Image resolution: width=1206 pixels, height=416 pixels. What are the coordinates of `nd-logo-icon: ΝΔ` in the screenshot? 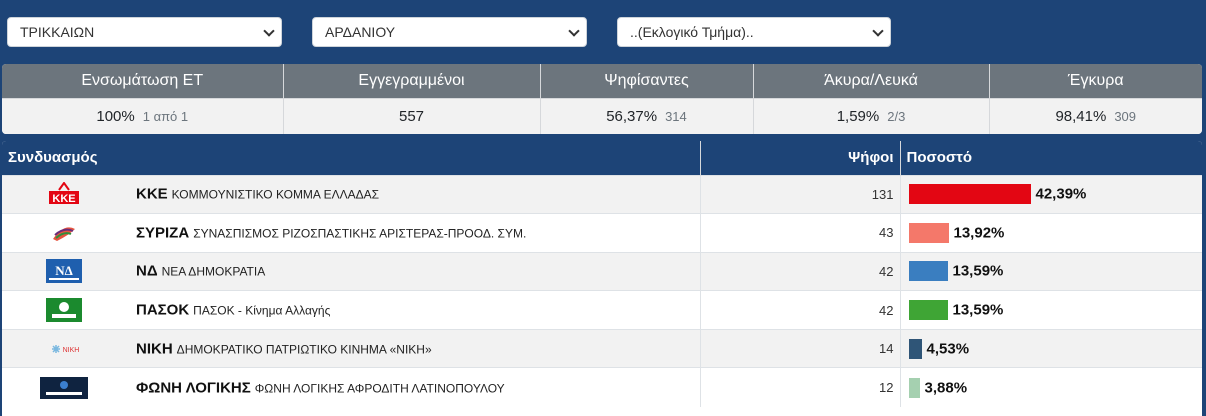 It's located at (64, 271).